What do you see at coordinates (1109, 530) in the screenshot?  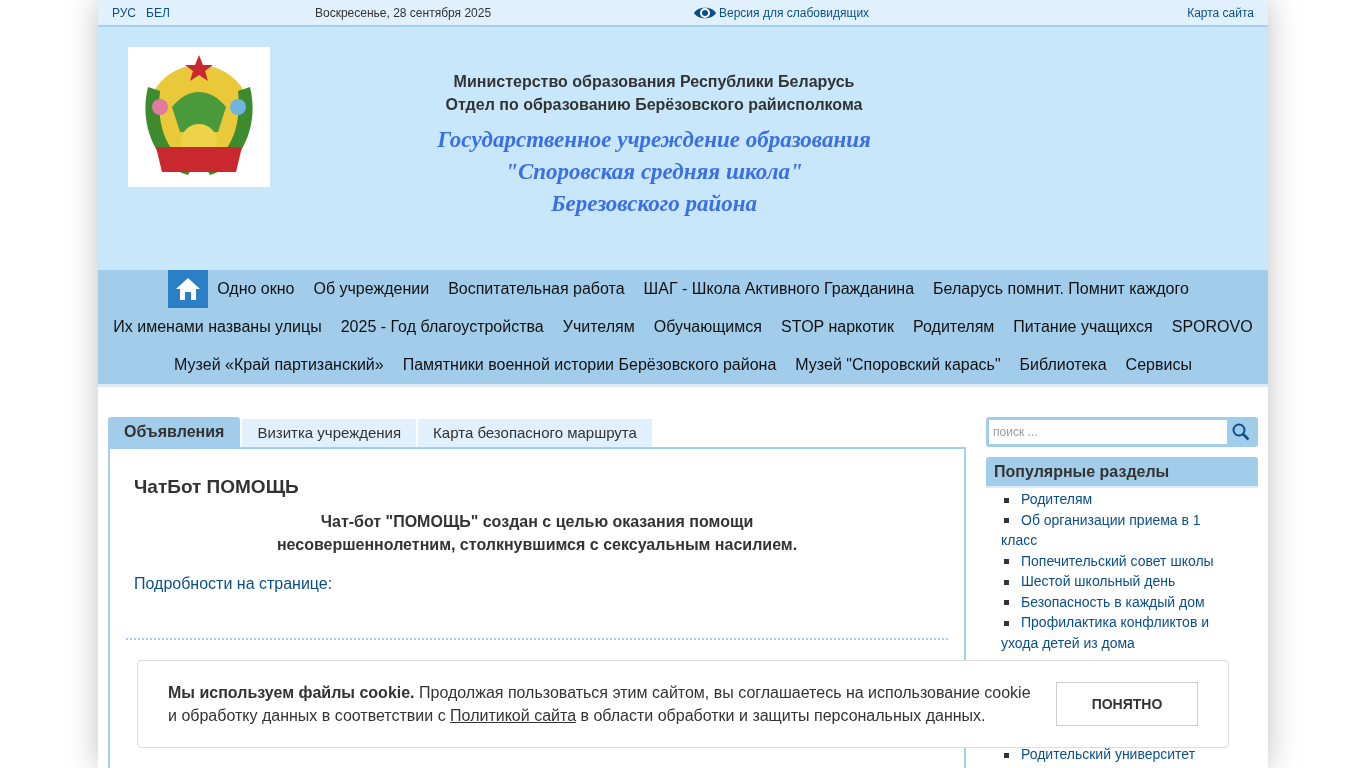 I see `popular-section-link: Об организации приема в 1 класс` at bounding box center [1109, 530].